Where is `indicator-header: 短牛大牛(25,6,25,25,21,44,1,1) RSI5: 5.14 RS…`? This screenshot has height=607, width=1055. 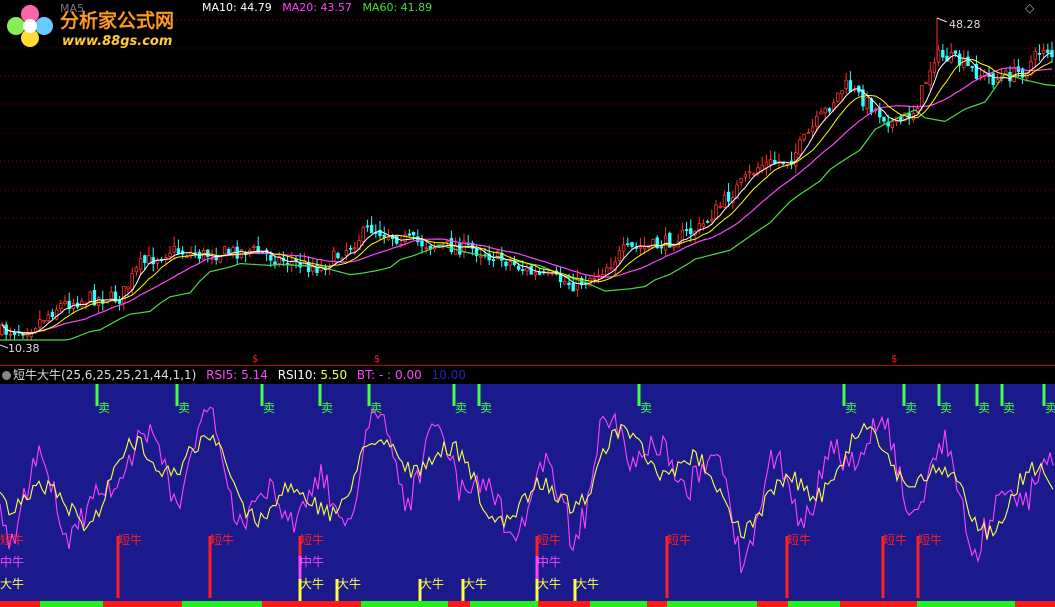
indicator-header: 短牛大牛(25,6,25,25,21,44,1,1) RSI5: 5.14 RS… is located at coordinates (527, 375).